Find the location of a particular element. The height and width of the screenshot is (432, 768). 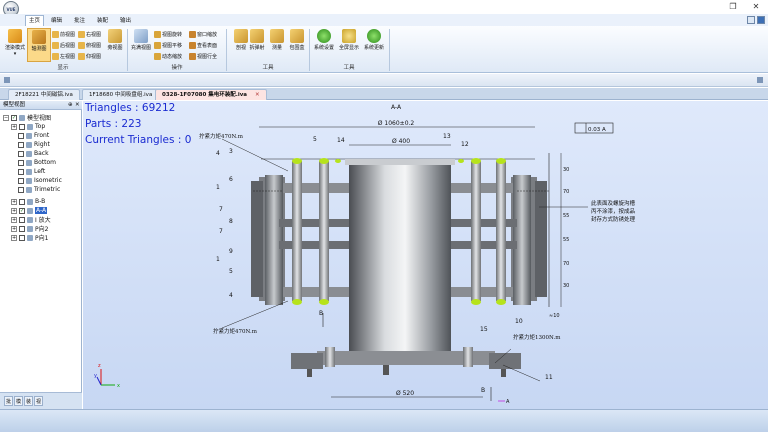

balloon: 10 is located at coordinates (519, 321).